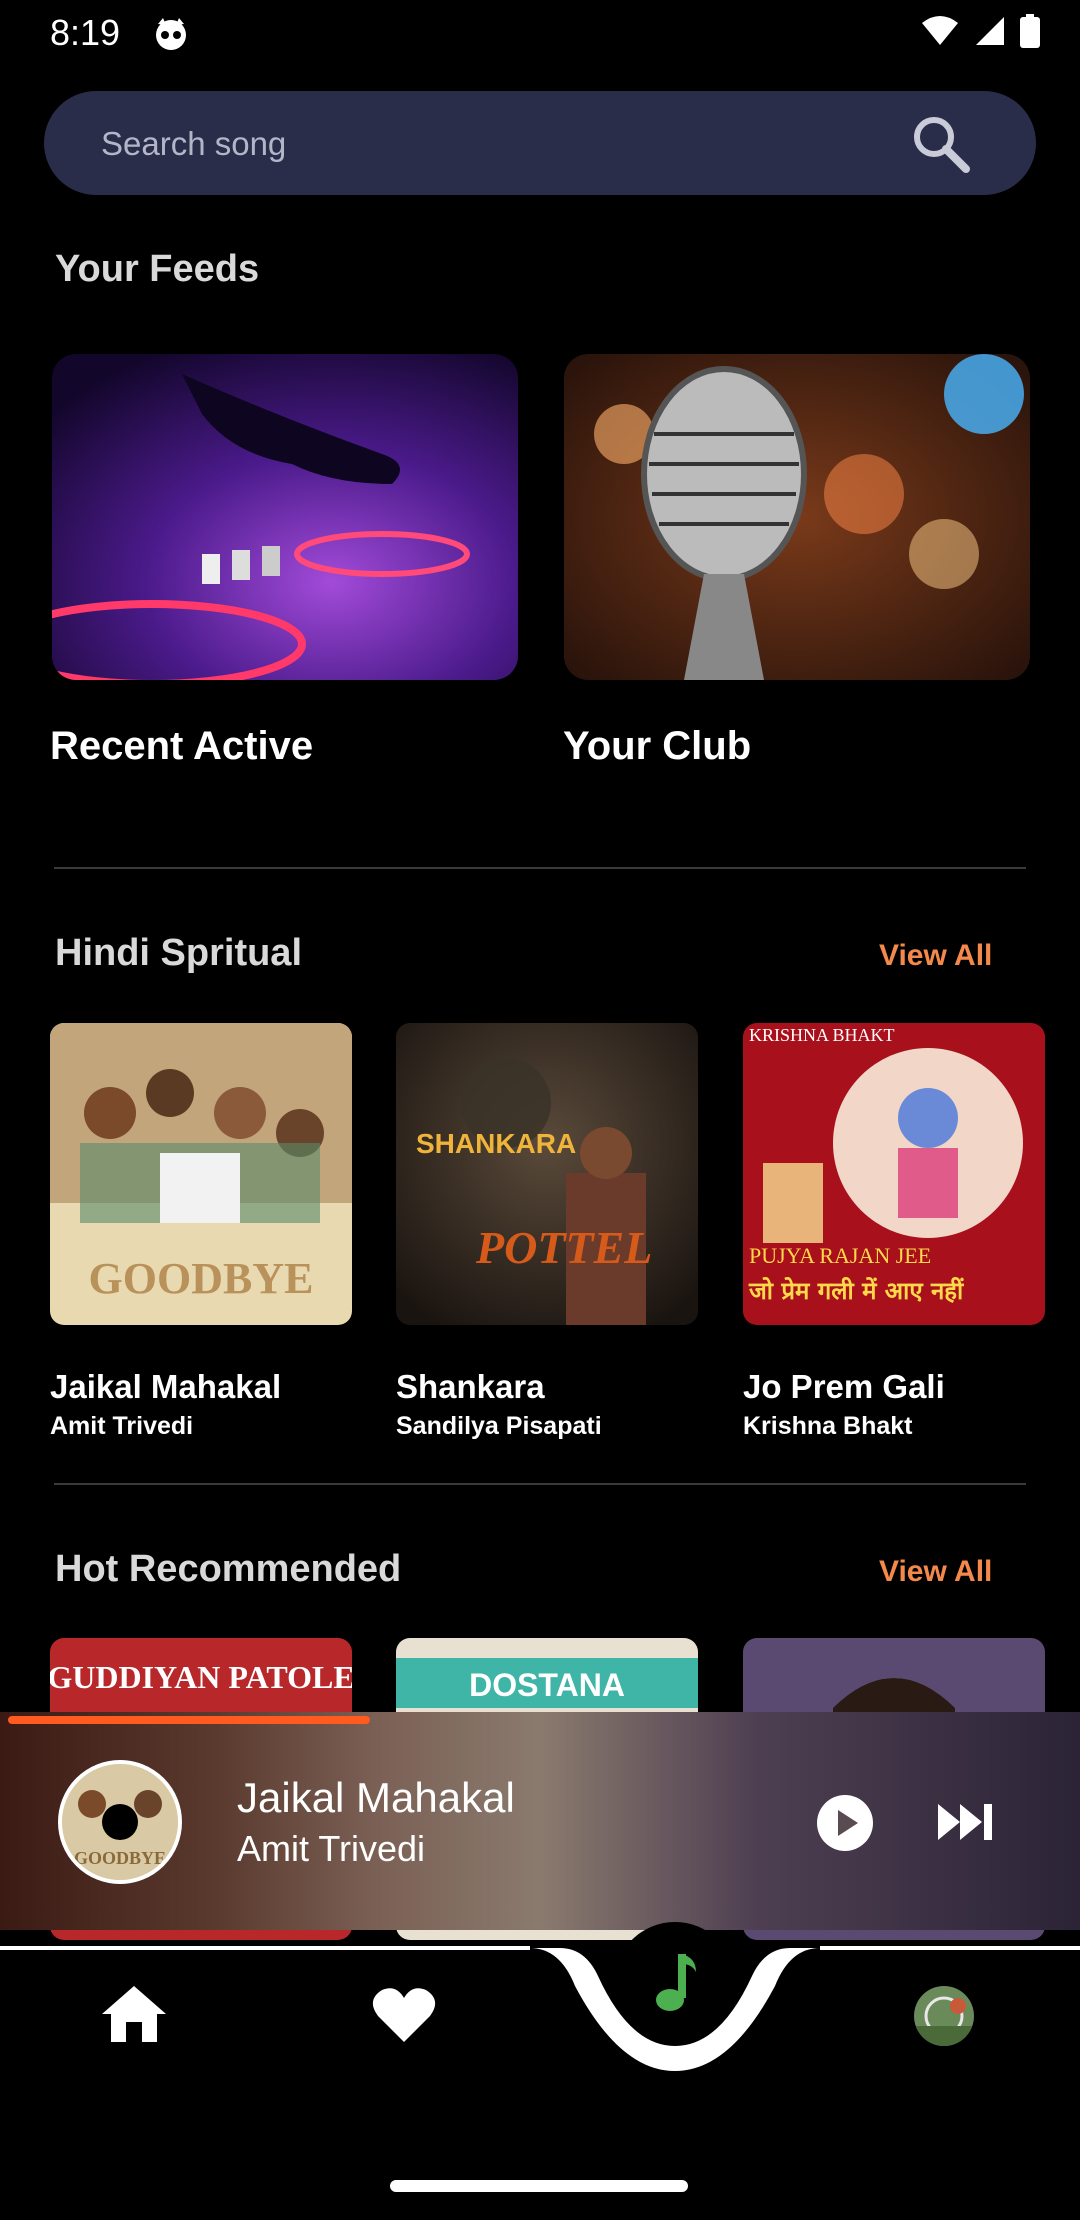 The height and width of the screenshot is (2220, 1080). What do you see at coordinates (120, 1822) in the screenshot?
I see `player-album-disc: GOODBYE` at bounding box center [120, 1822].